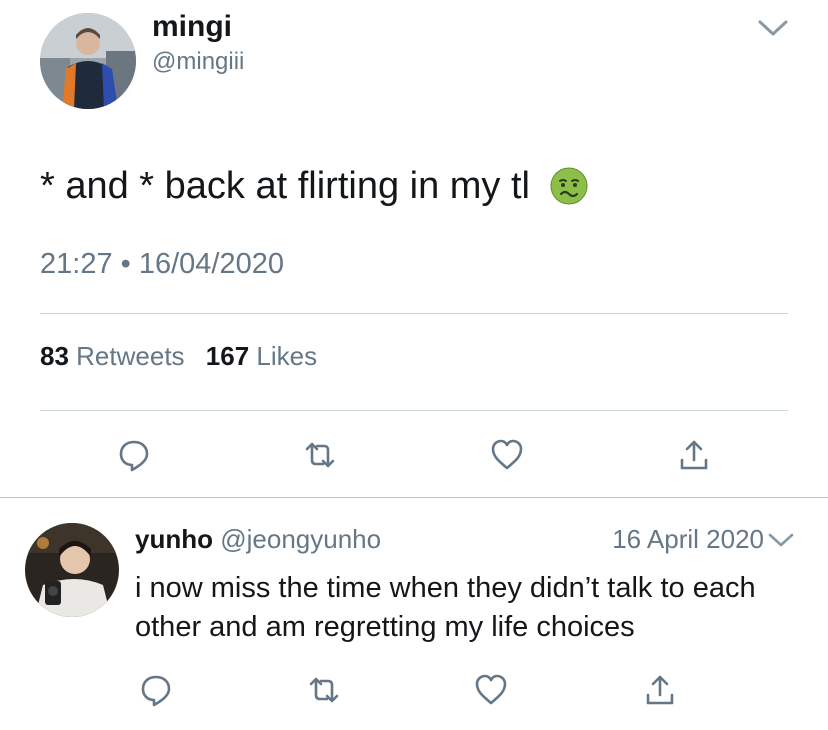 This screenshot has width=828, height=730. I want to click on tweet-text: * and * back at flirting in my tl, so click(314, 186).